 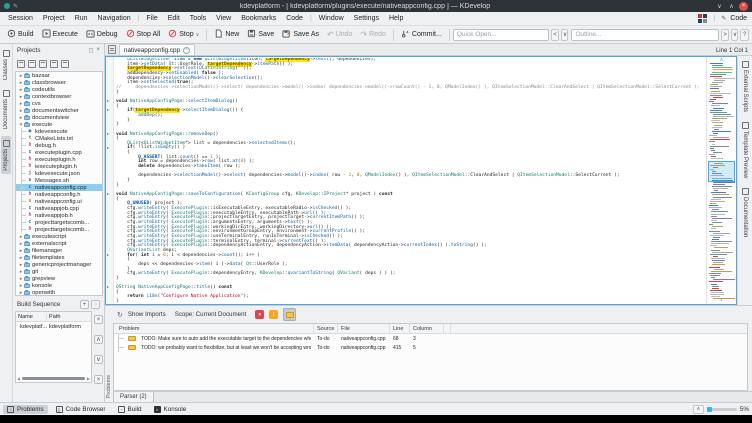 I want to click on menu-navigation: Navigation, so click(x=114, y=18).